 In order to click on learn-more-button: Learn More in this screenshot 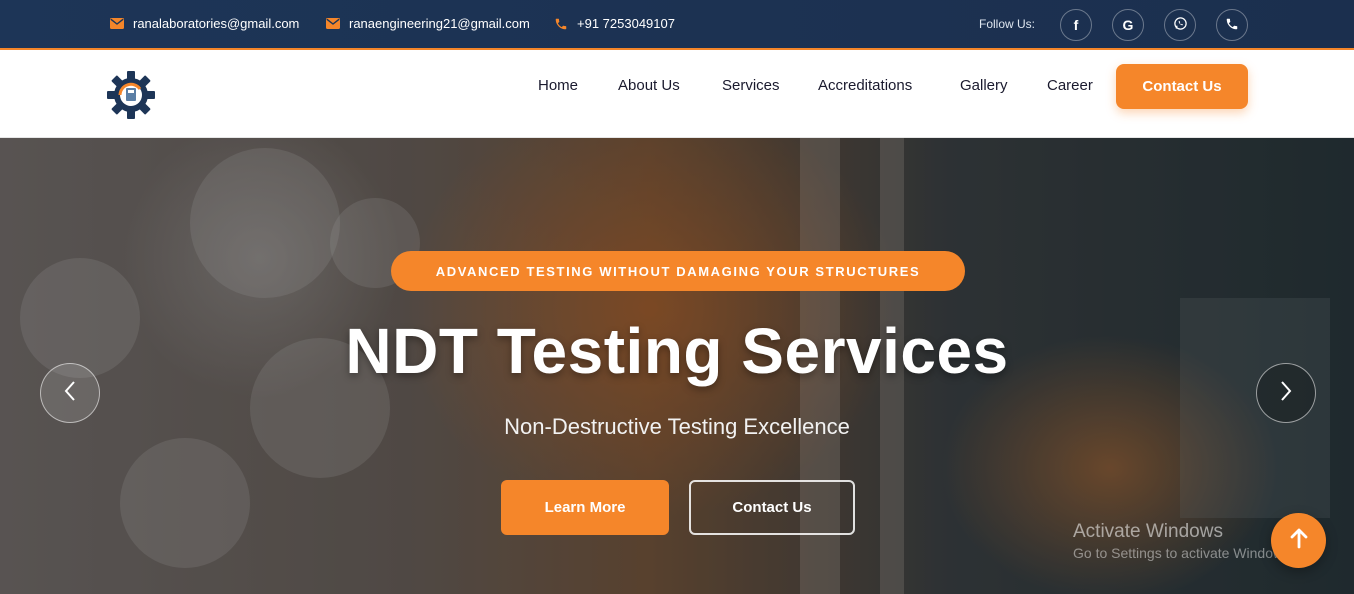, I will do `click(585, 507)`.